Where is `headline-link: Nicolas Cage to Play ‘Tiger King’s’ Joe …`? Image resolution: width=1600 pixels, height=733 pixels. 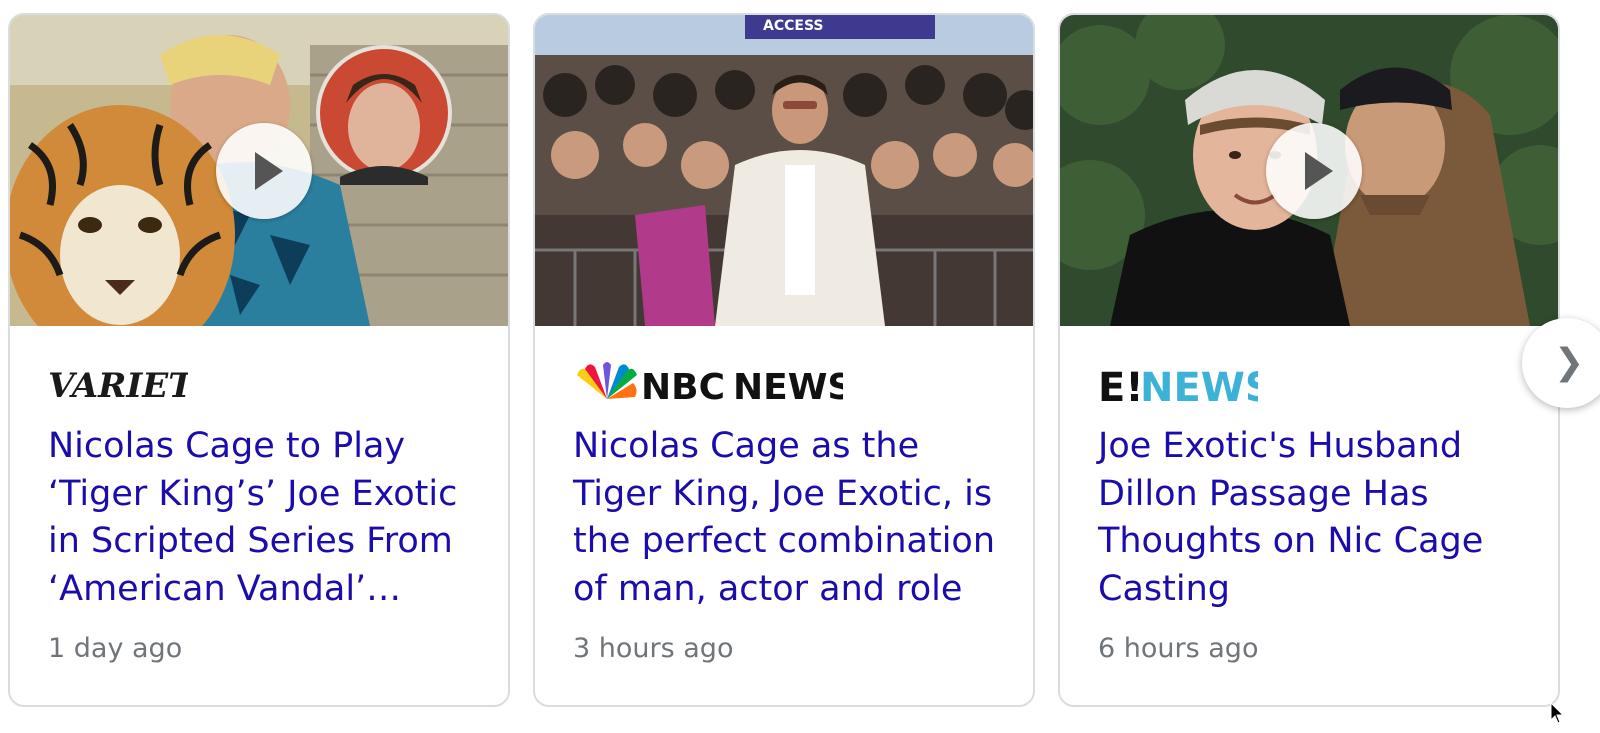 headline-link: Nicolas Cage to Play ‘Tiger King’s’ Joe … is located at coordinates (268, 518).